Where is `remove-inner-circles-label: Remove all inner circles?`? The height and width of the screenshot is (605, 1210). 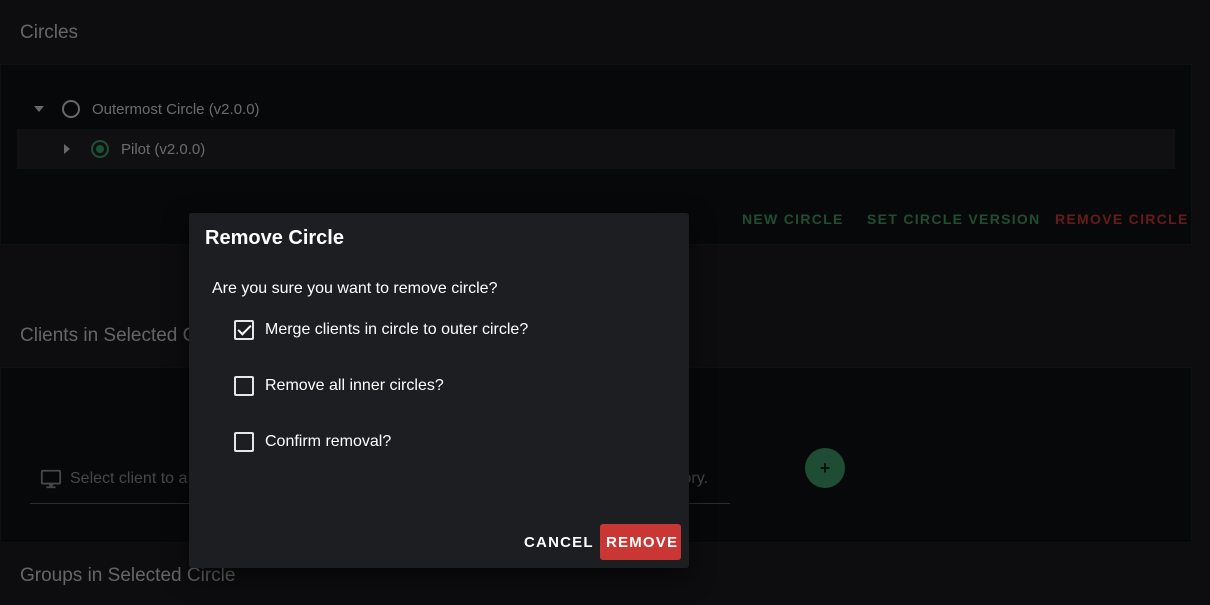
remove-inner-circles-label: Remove all inner circles? is located at coordinates (354, 385).